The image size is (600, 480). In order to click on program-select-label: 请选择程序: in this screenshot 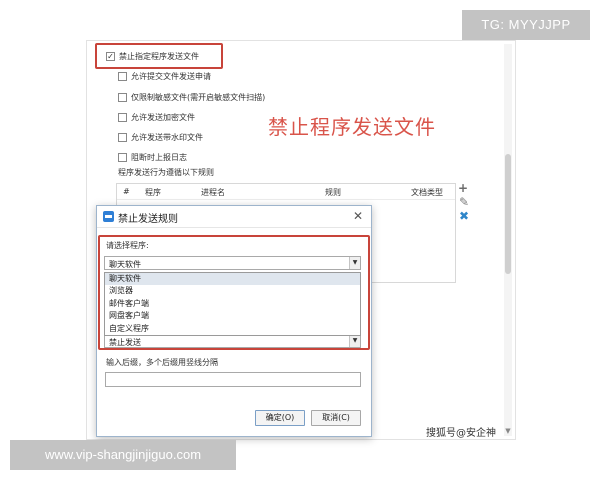, I will do `click(127, 245)`.